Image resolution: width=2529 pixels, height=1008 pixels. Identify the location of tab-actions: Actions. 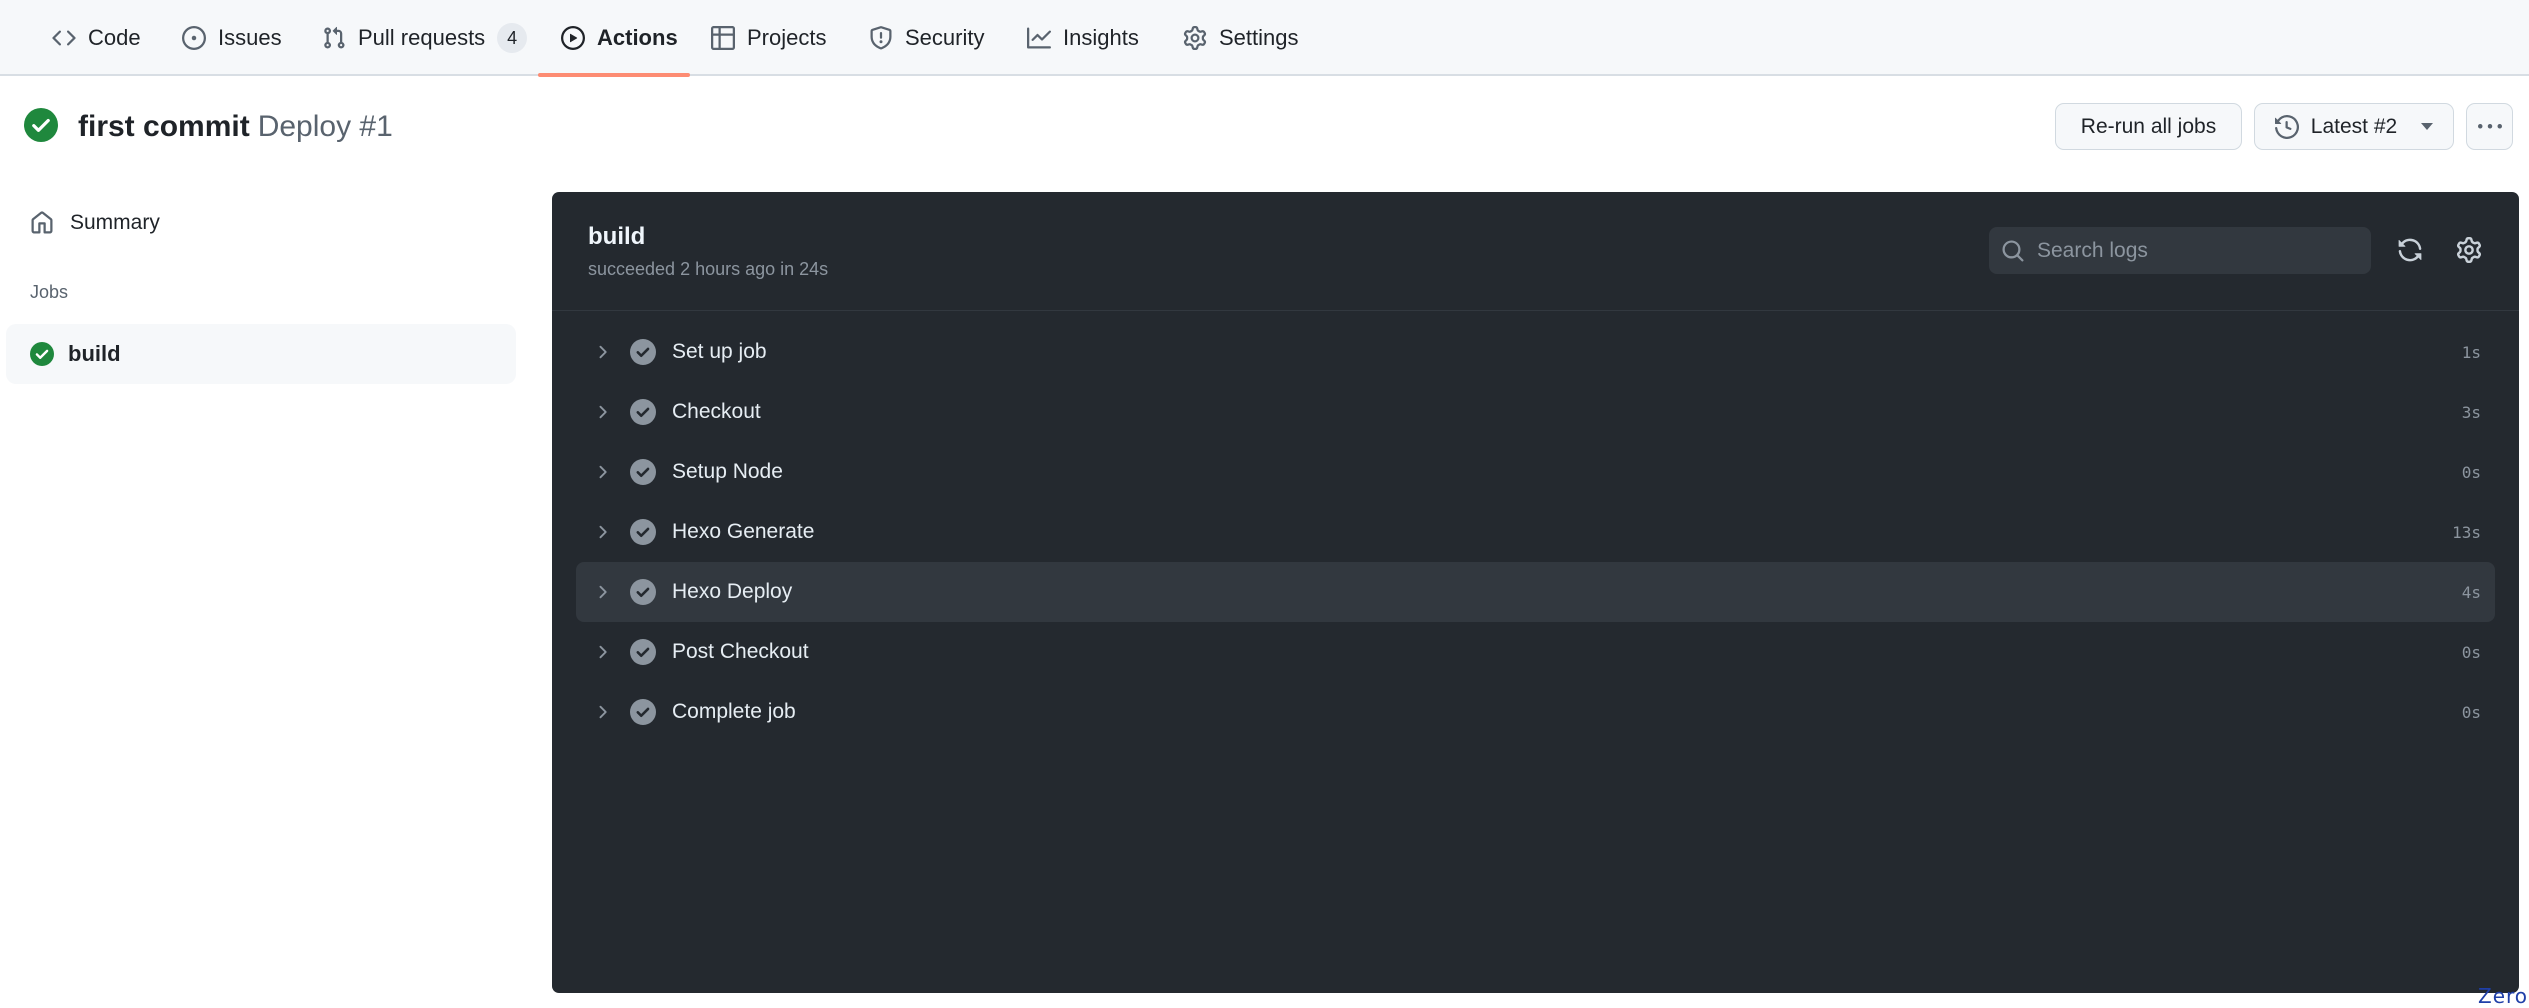
(619, 38).